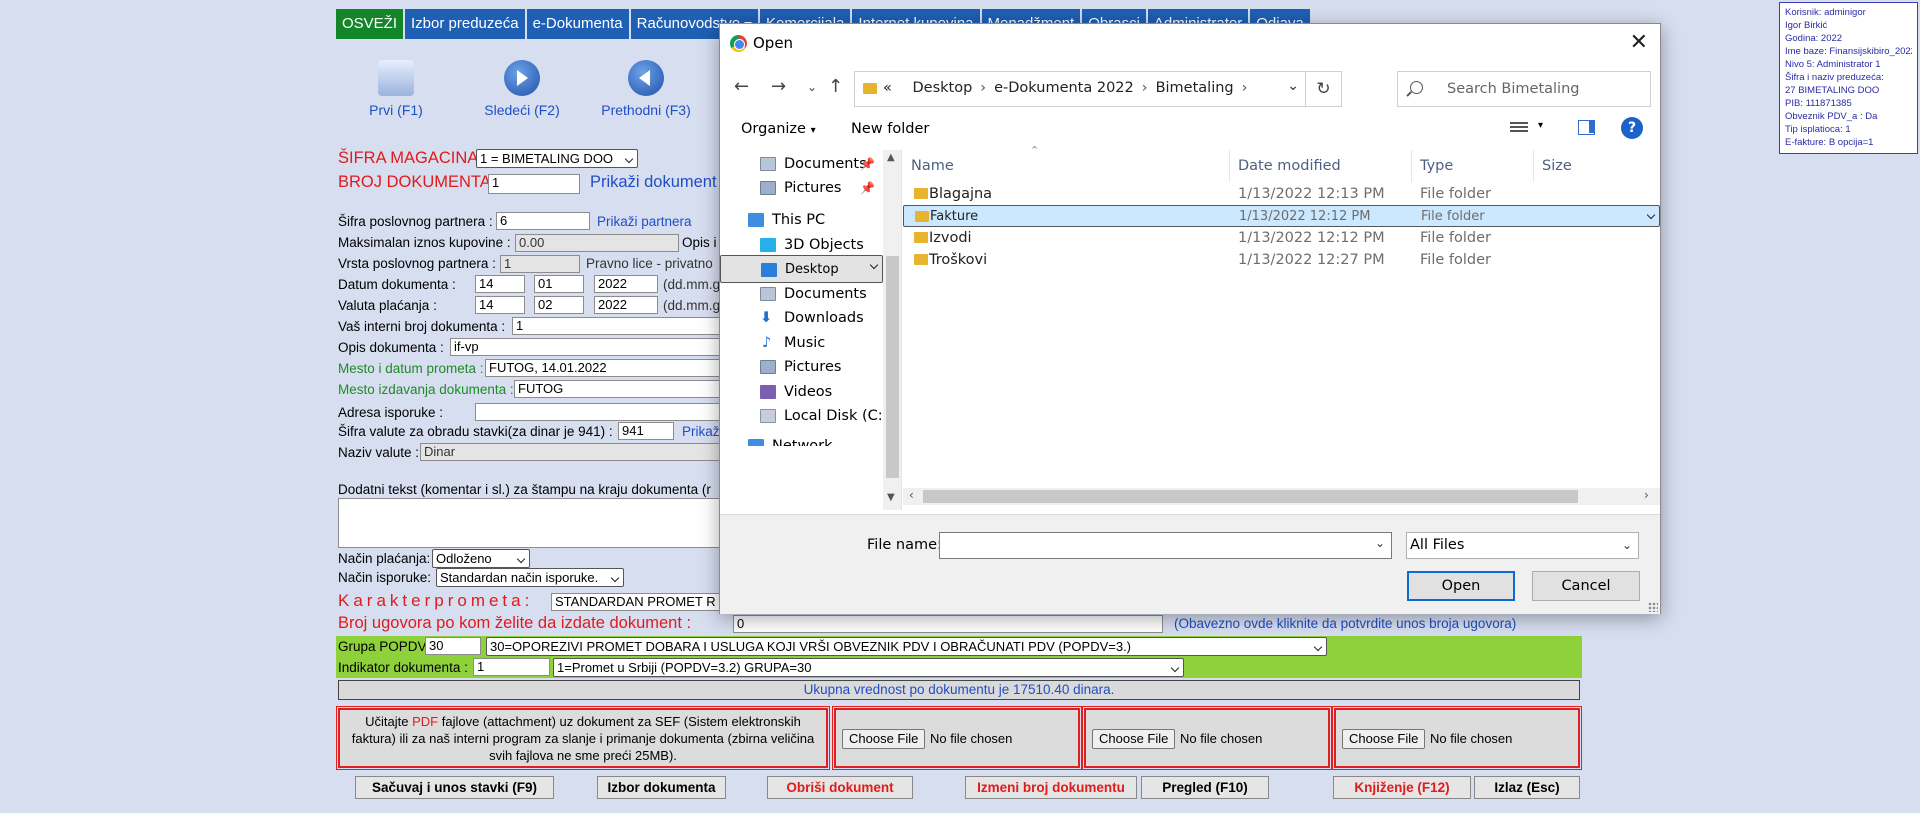  Describe the element at coordinates (1522, 545) in the screenshot. I see `file-type-select: All Files ⌄` at that location.